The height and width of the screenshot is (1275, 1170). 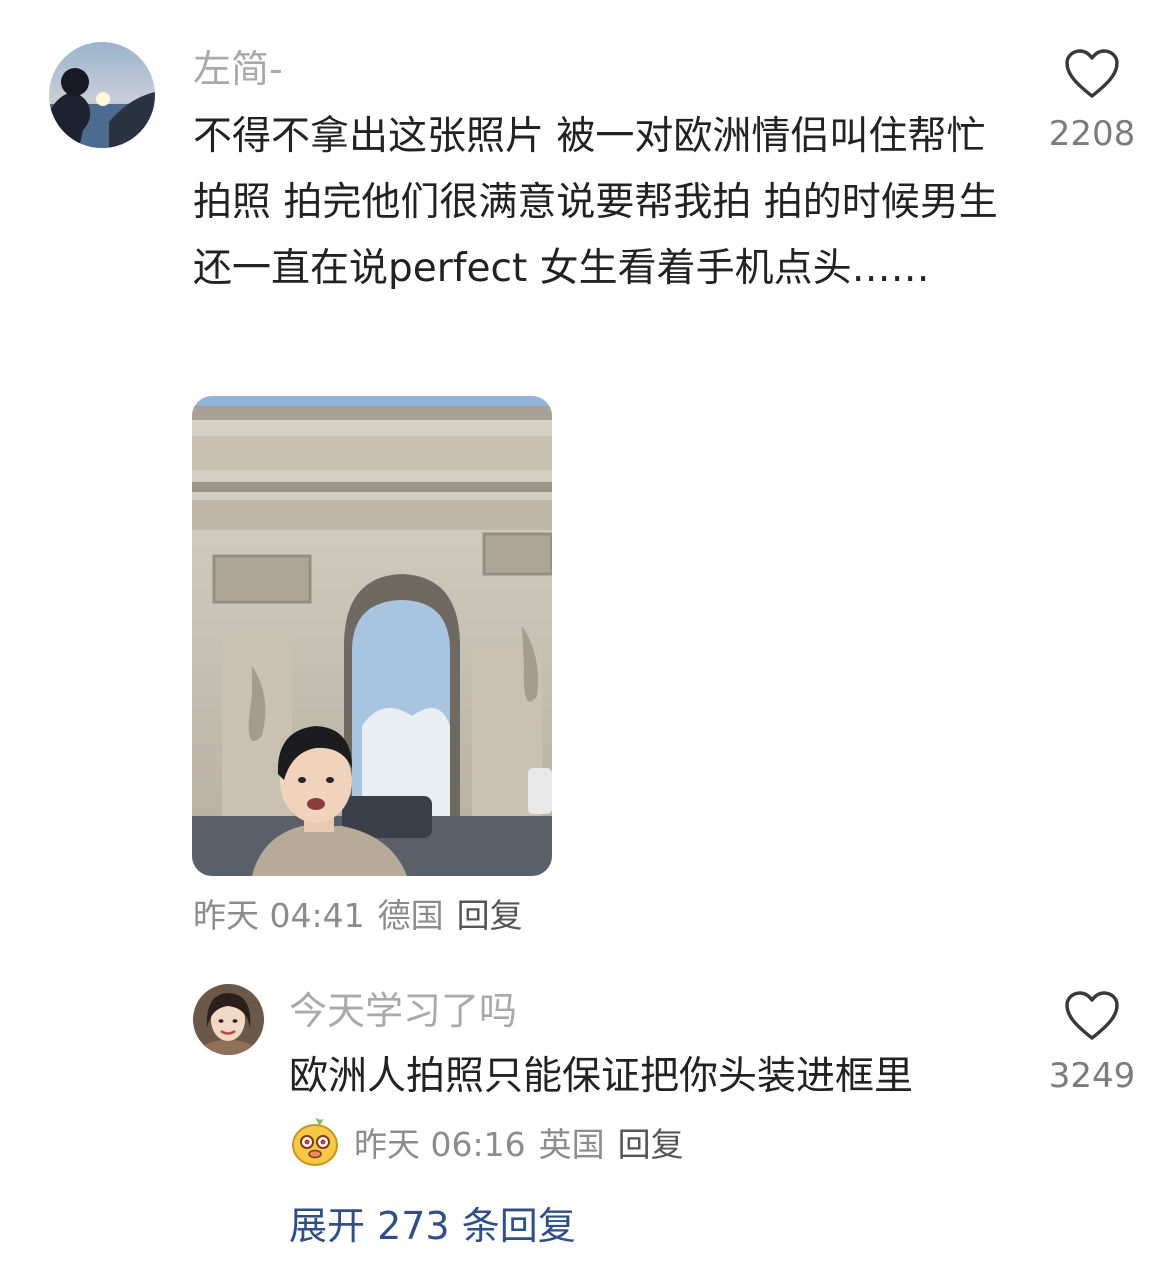 What do you see at coordinates (651, 1144) in the screenshot?
I see `reply-reply-button: 回复` at bounding box center [651, 1144].